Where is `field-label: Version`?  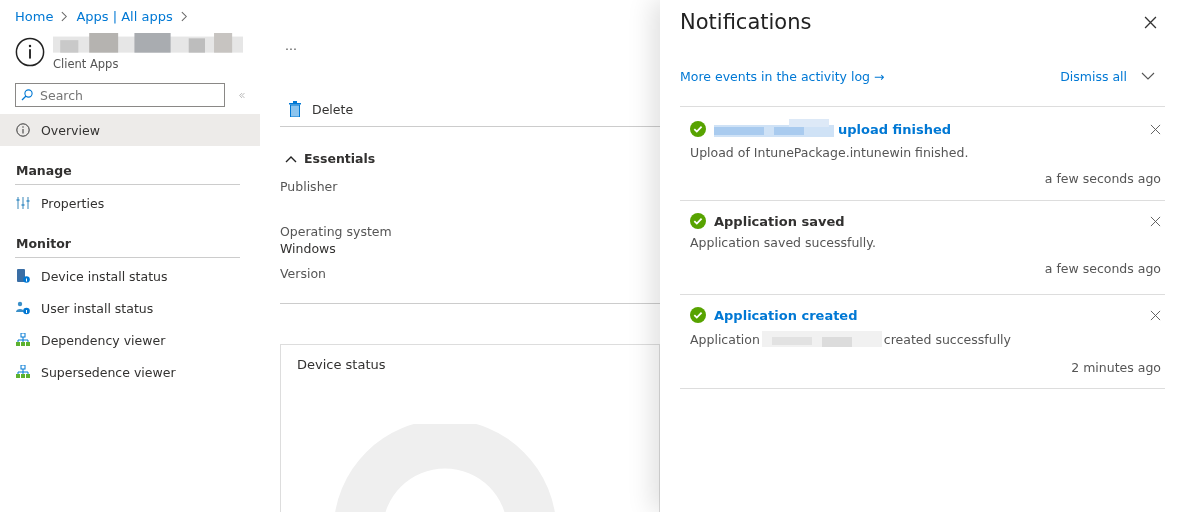 field-label: Version is located at coordinates (303, 273).